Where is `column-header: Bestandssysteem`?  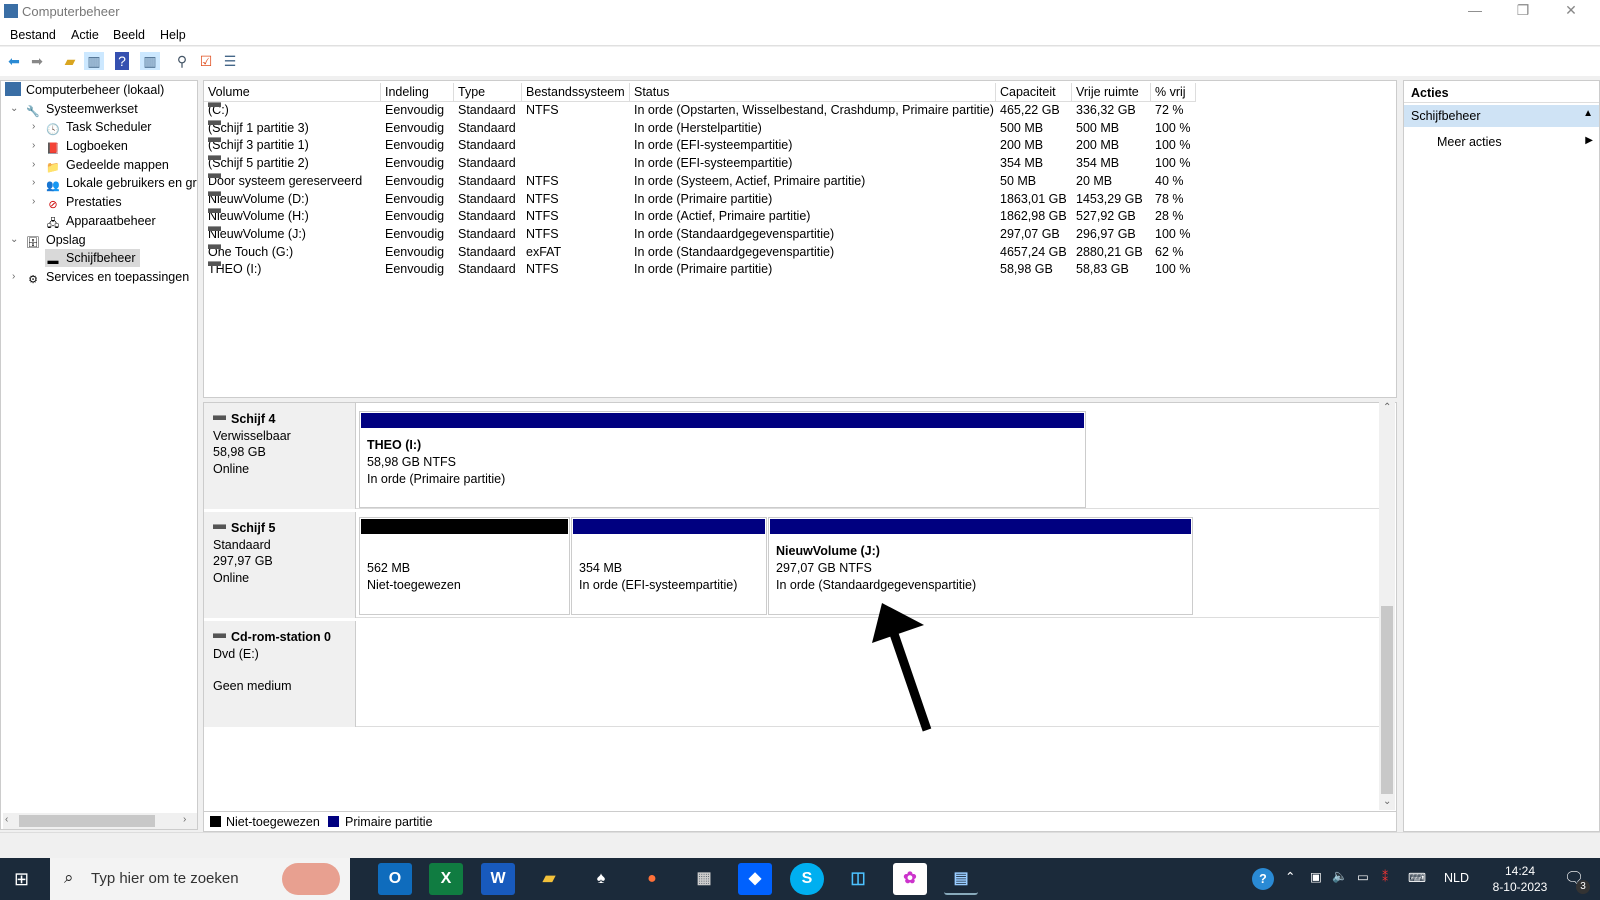 column-header: Bestandssysteem is located at coordinates (576, 92).